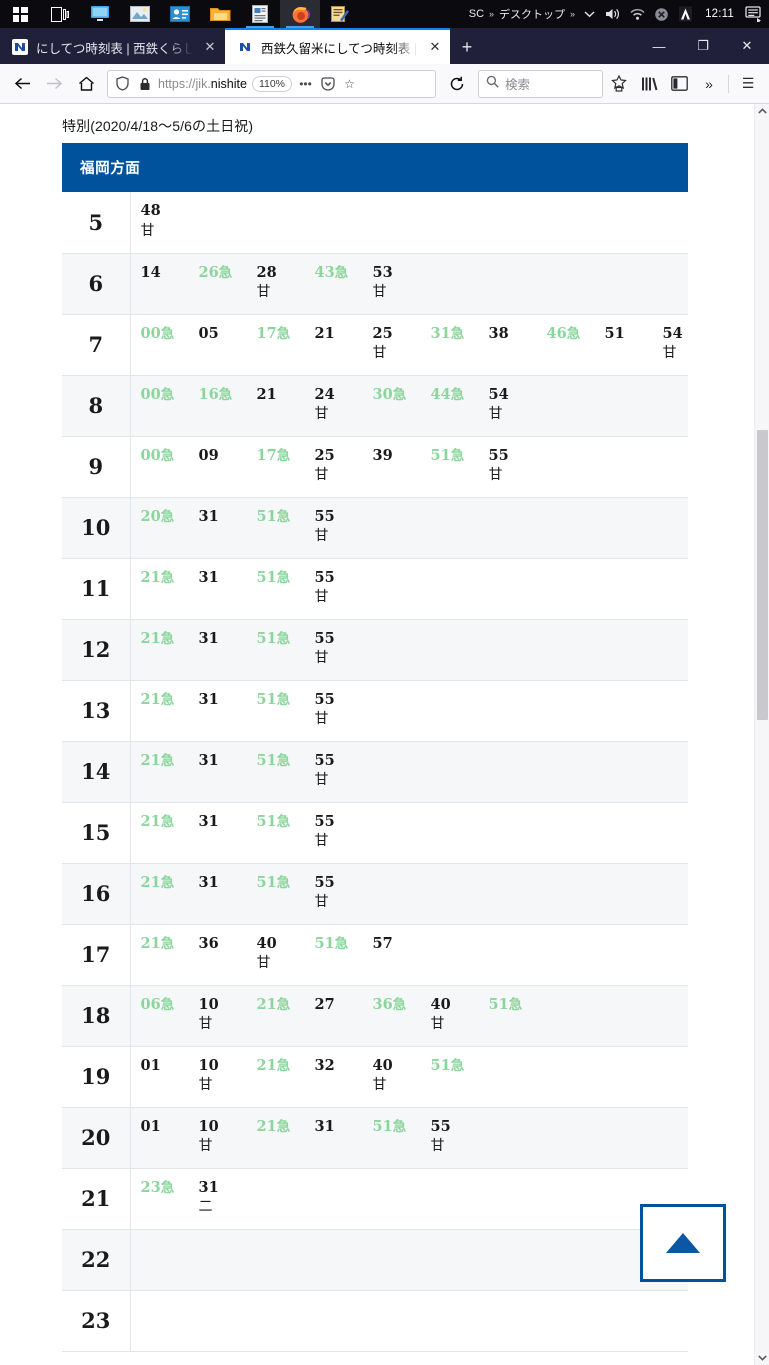  Describe the element at coordinates (634, 343) in the screenshot. I see `timetable-departure: 51` at that location.